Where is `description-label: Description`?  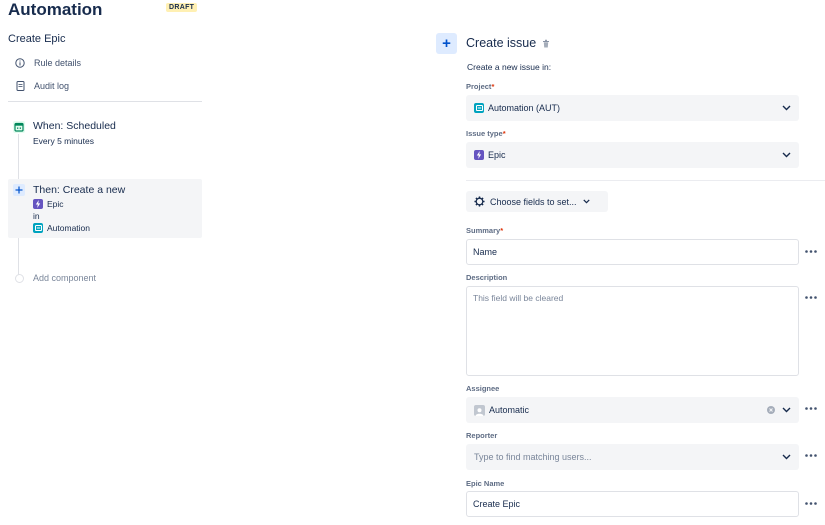
description-label: Description is located at coordinates (487, 277).